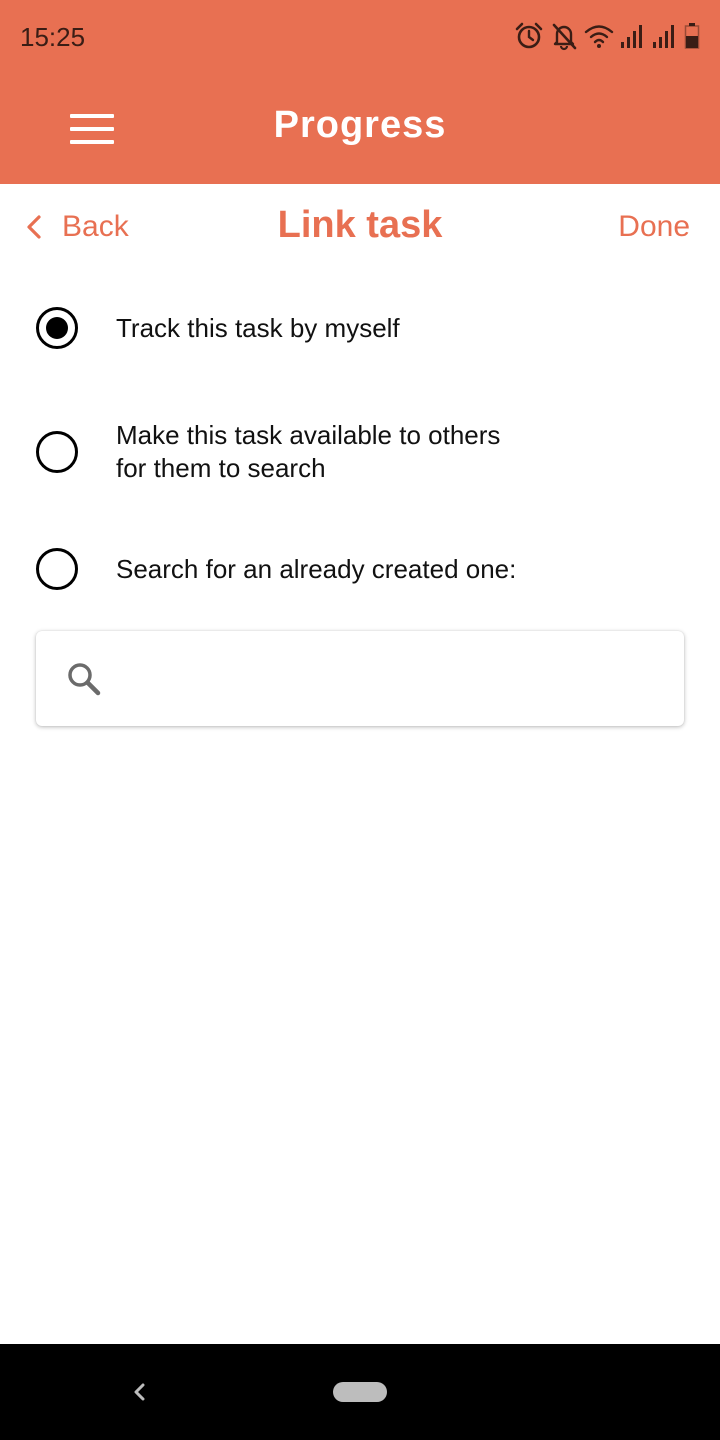 This screenshot has height=1440, width=720. What do you see at coordinates (316, 568) in the screenshot?
I see `option-label: Search for an already created one:` at bounding box center [316, 568].